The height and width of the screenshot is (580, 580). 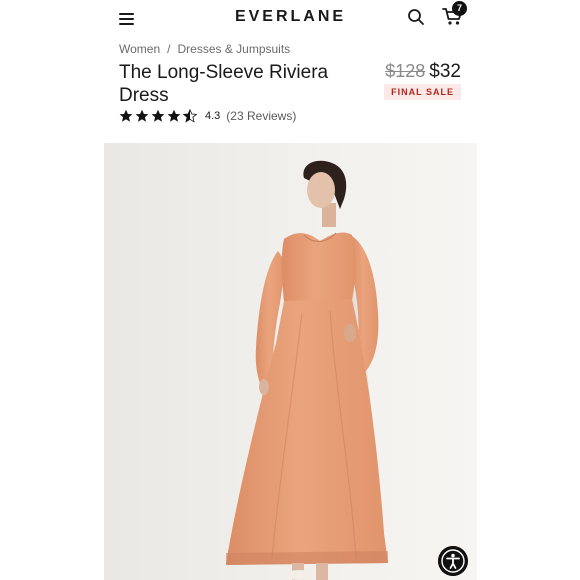 What do you see at coordinates (422, 92) in the screenshot?
I see `final-sale-badge: FINAL SALE` at bounding box center [422, 92].